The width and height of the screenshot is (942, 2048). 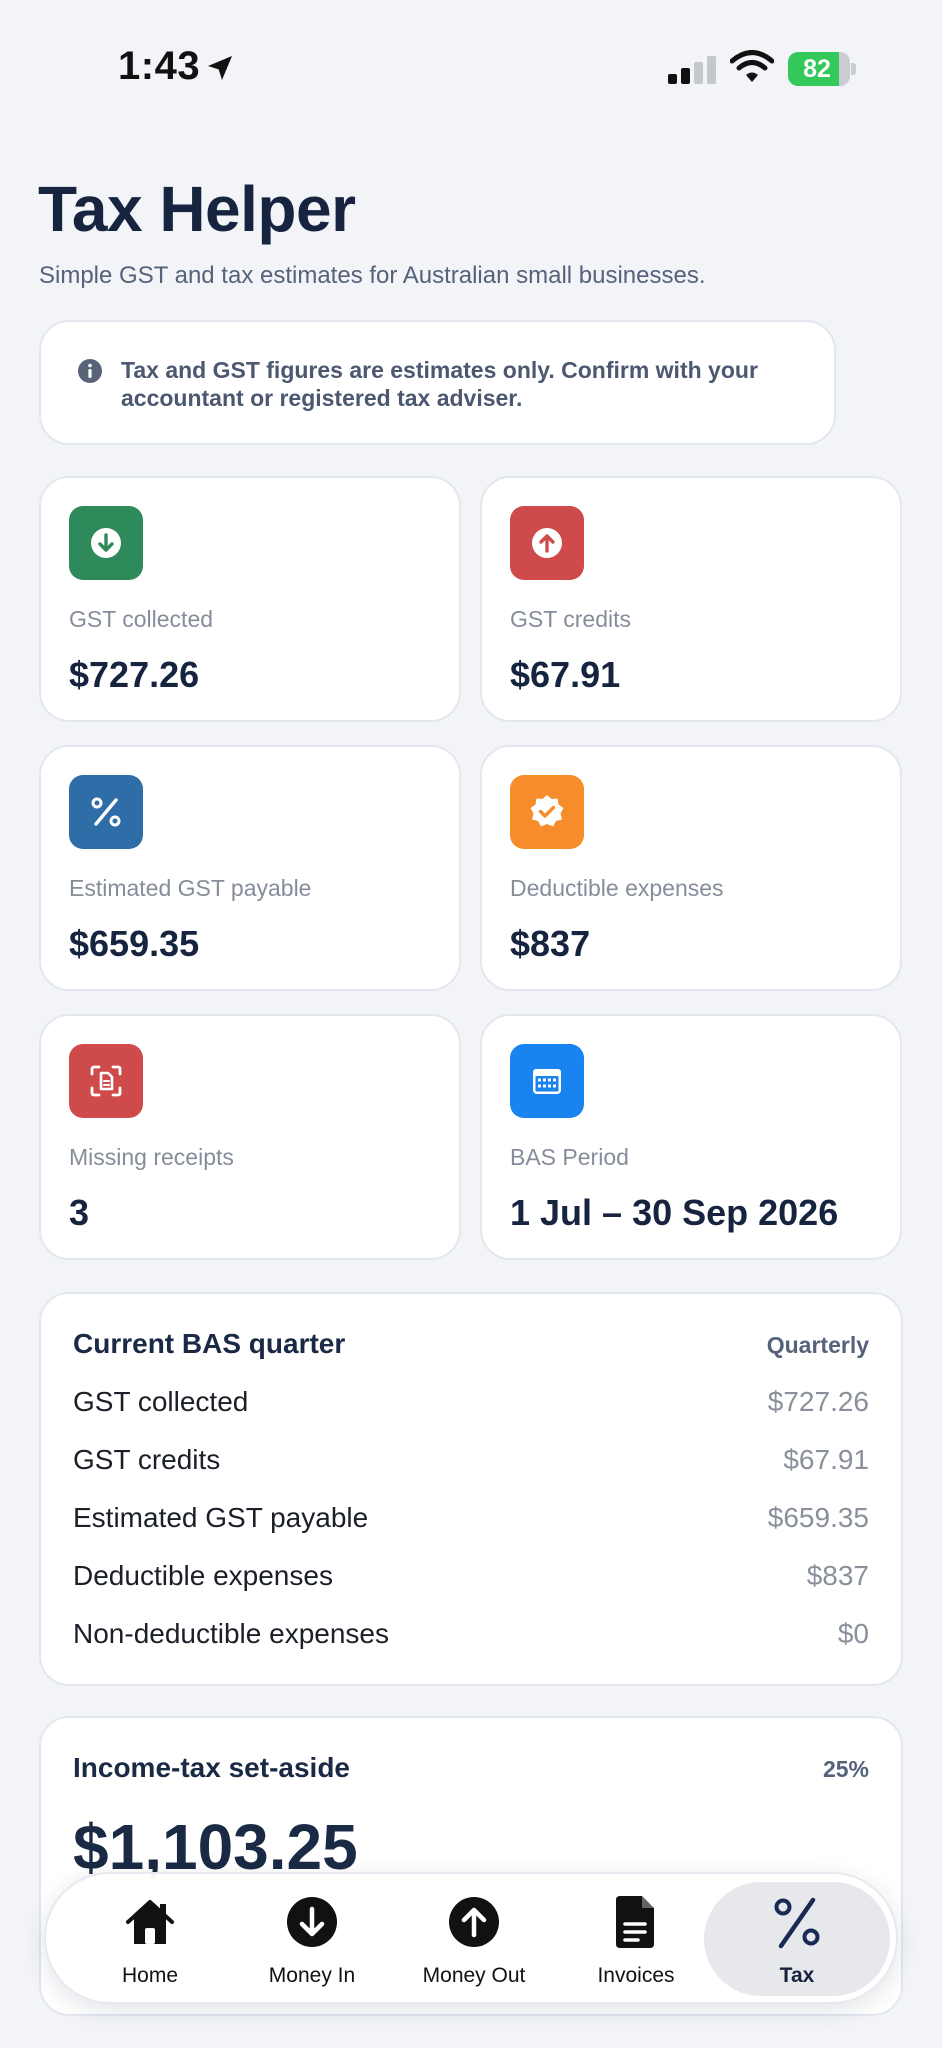 I want to click on bas-row-value: $727.26, so click(x=818, y=1401).